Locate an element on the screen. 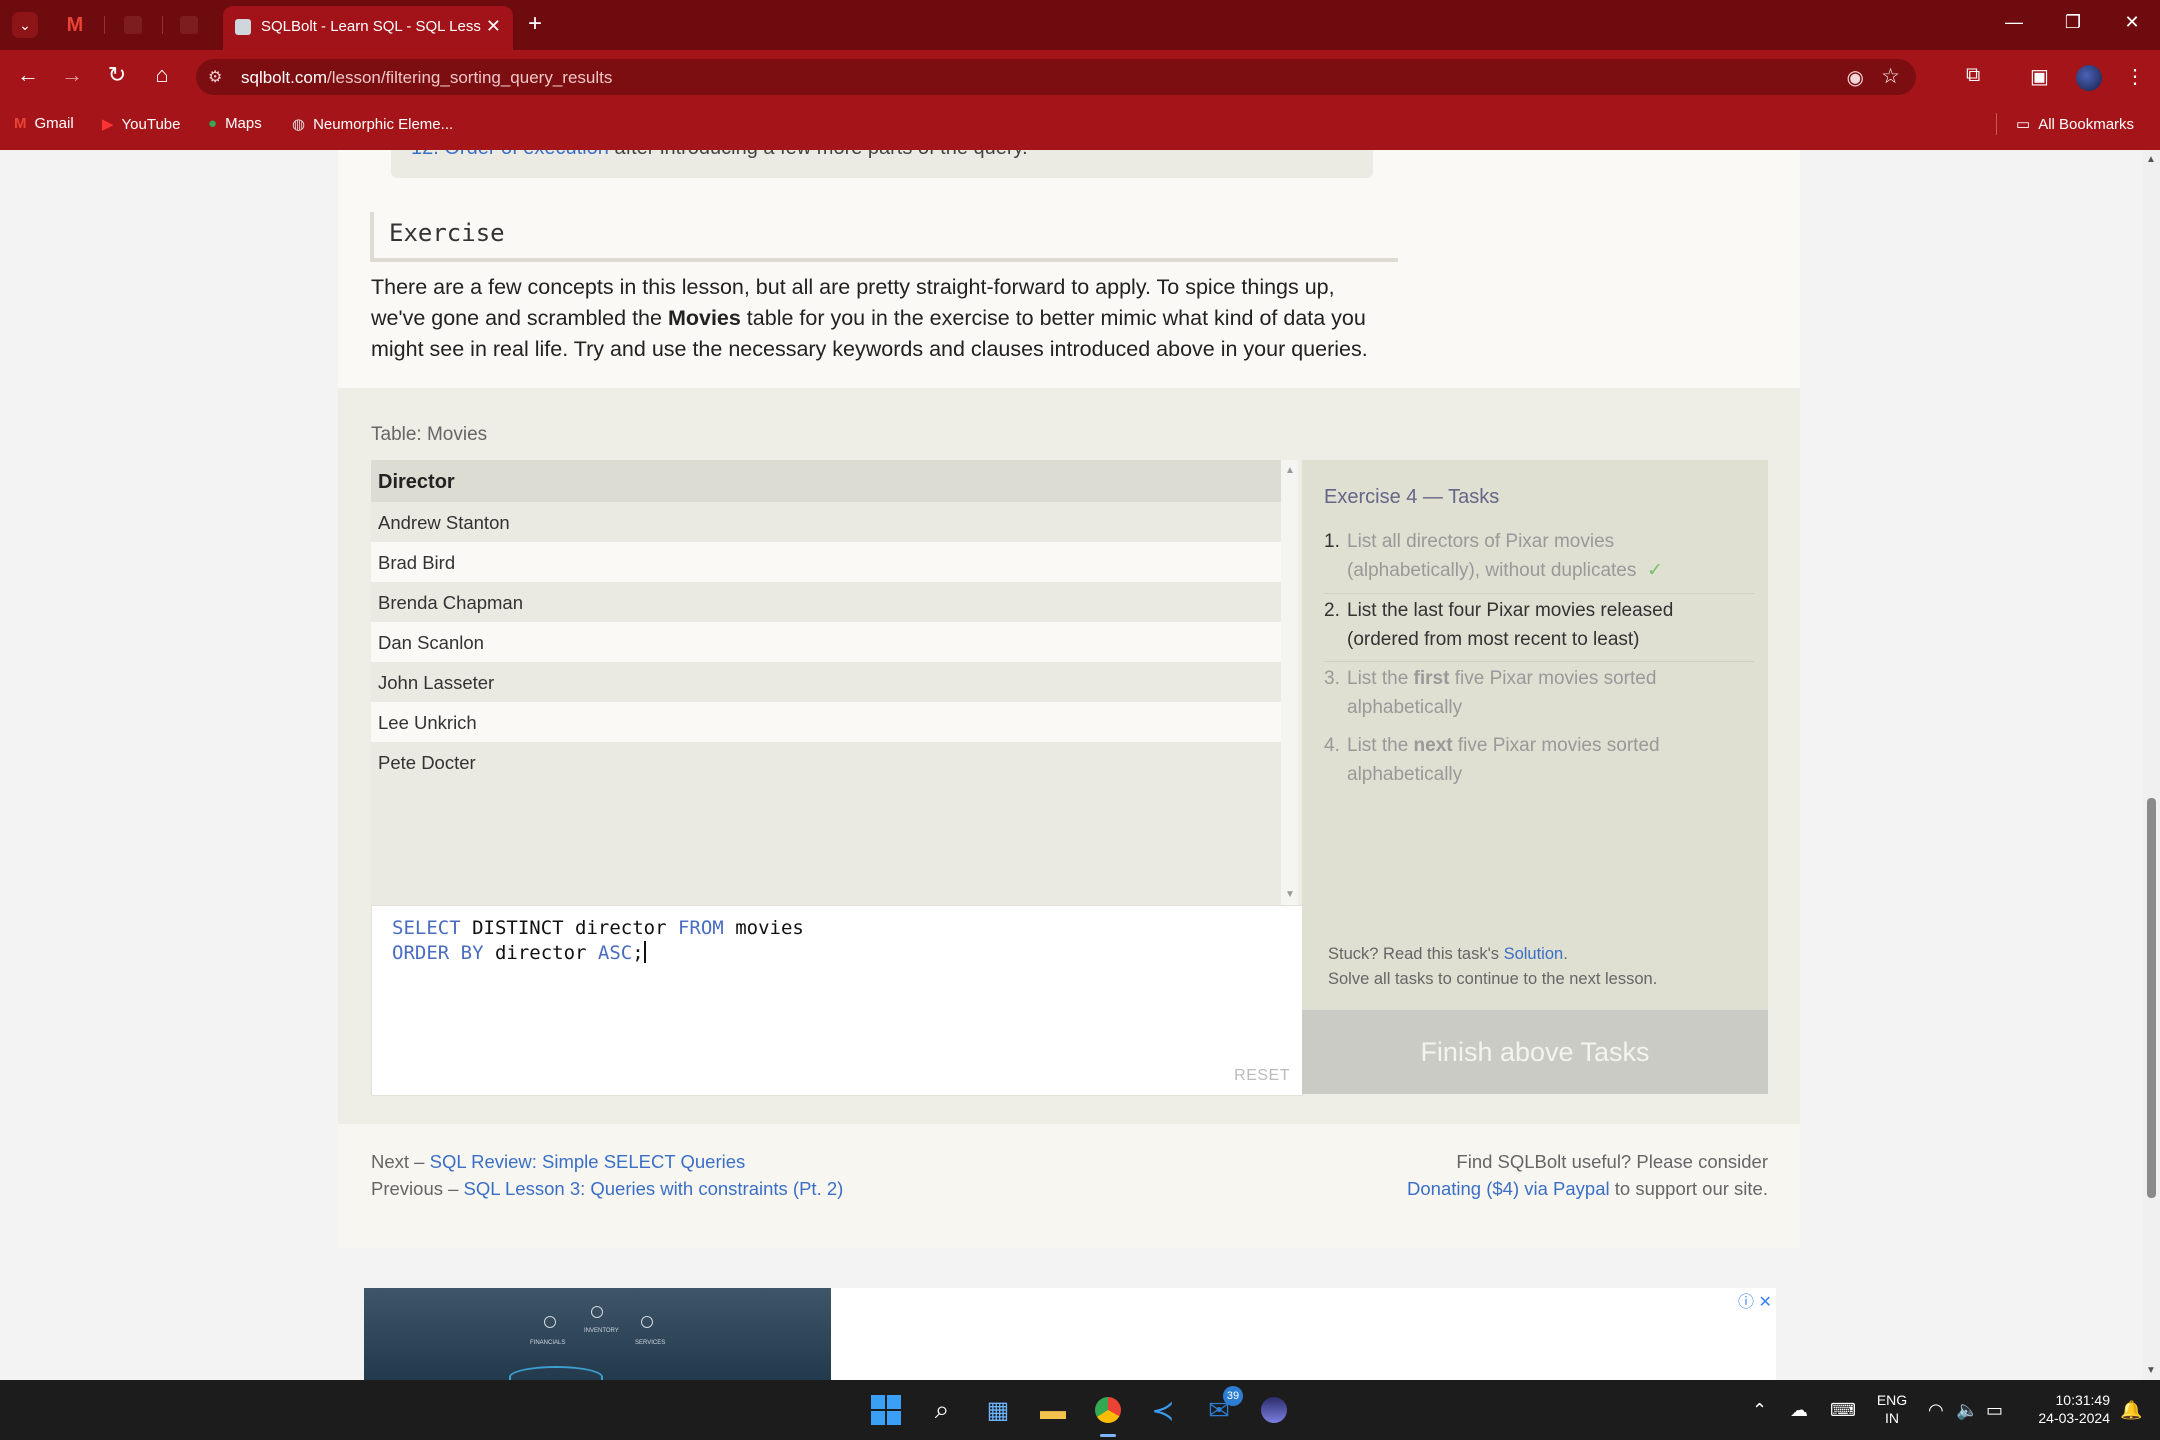 This screenshot has width=2160, height=1440. close-window-icon: ✕ is located at coordinates (2132, 22).